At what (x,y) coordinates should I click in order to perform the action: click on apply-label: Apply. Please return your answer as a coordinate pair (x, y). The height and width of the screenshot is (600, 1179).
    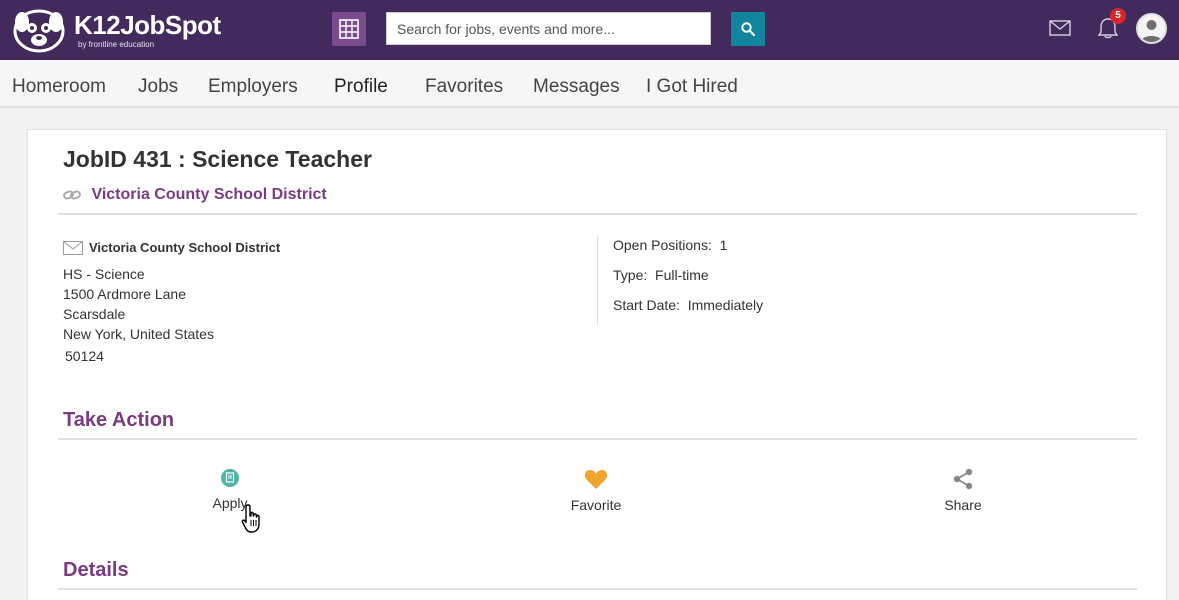
    Looking at the image, I should click on (230, 503).